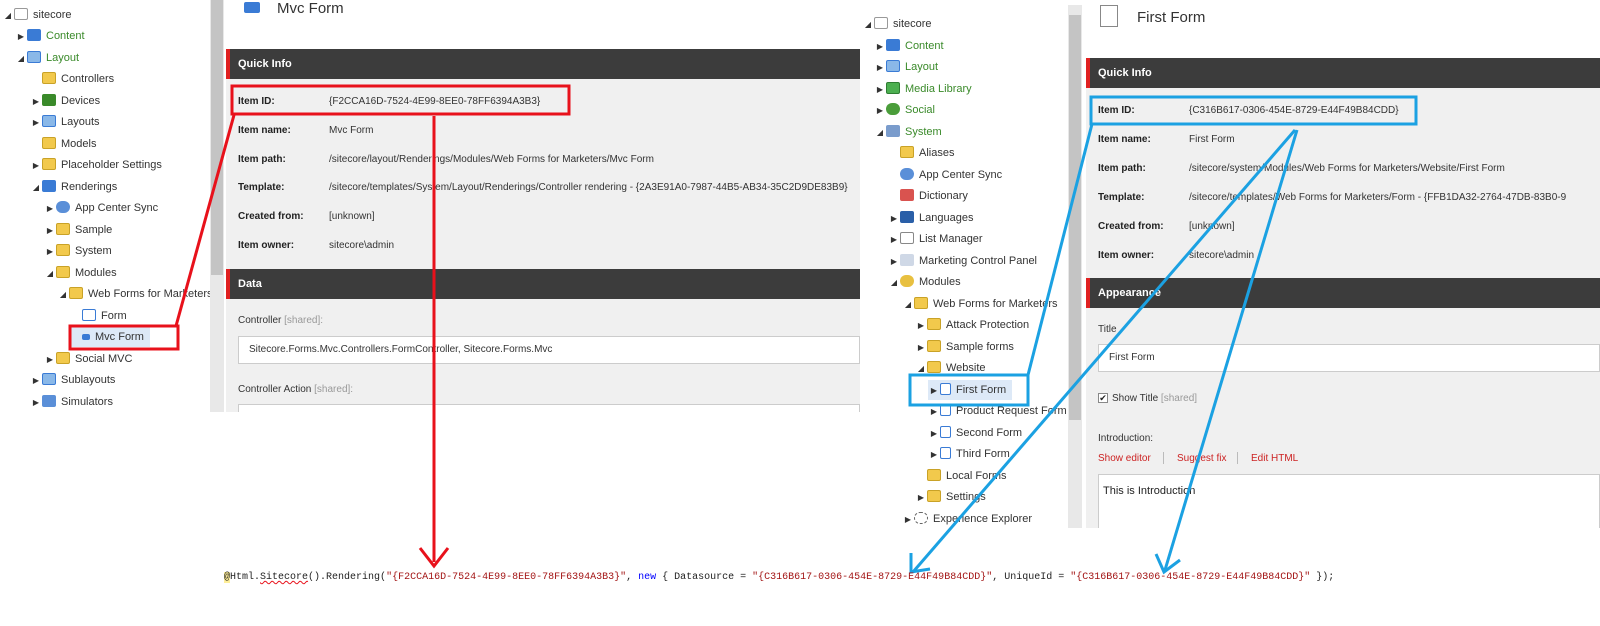  What do you see at coordinates (921, 153) in the screenshot?
I see `tree-node-aliases: Aliases` at bounding box center [921, 153].